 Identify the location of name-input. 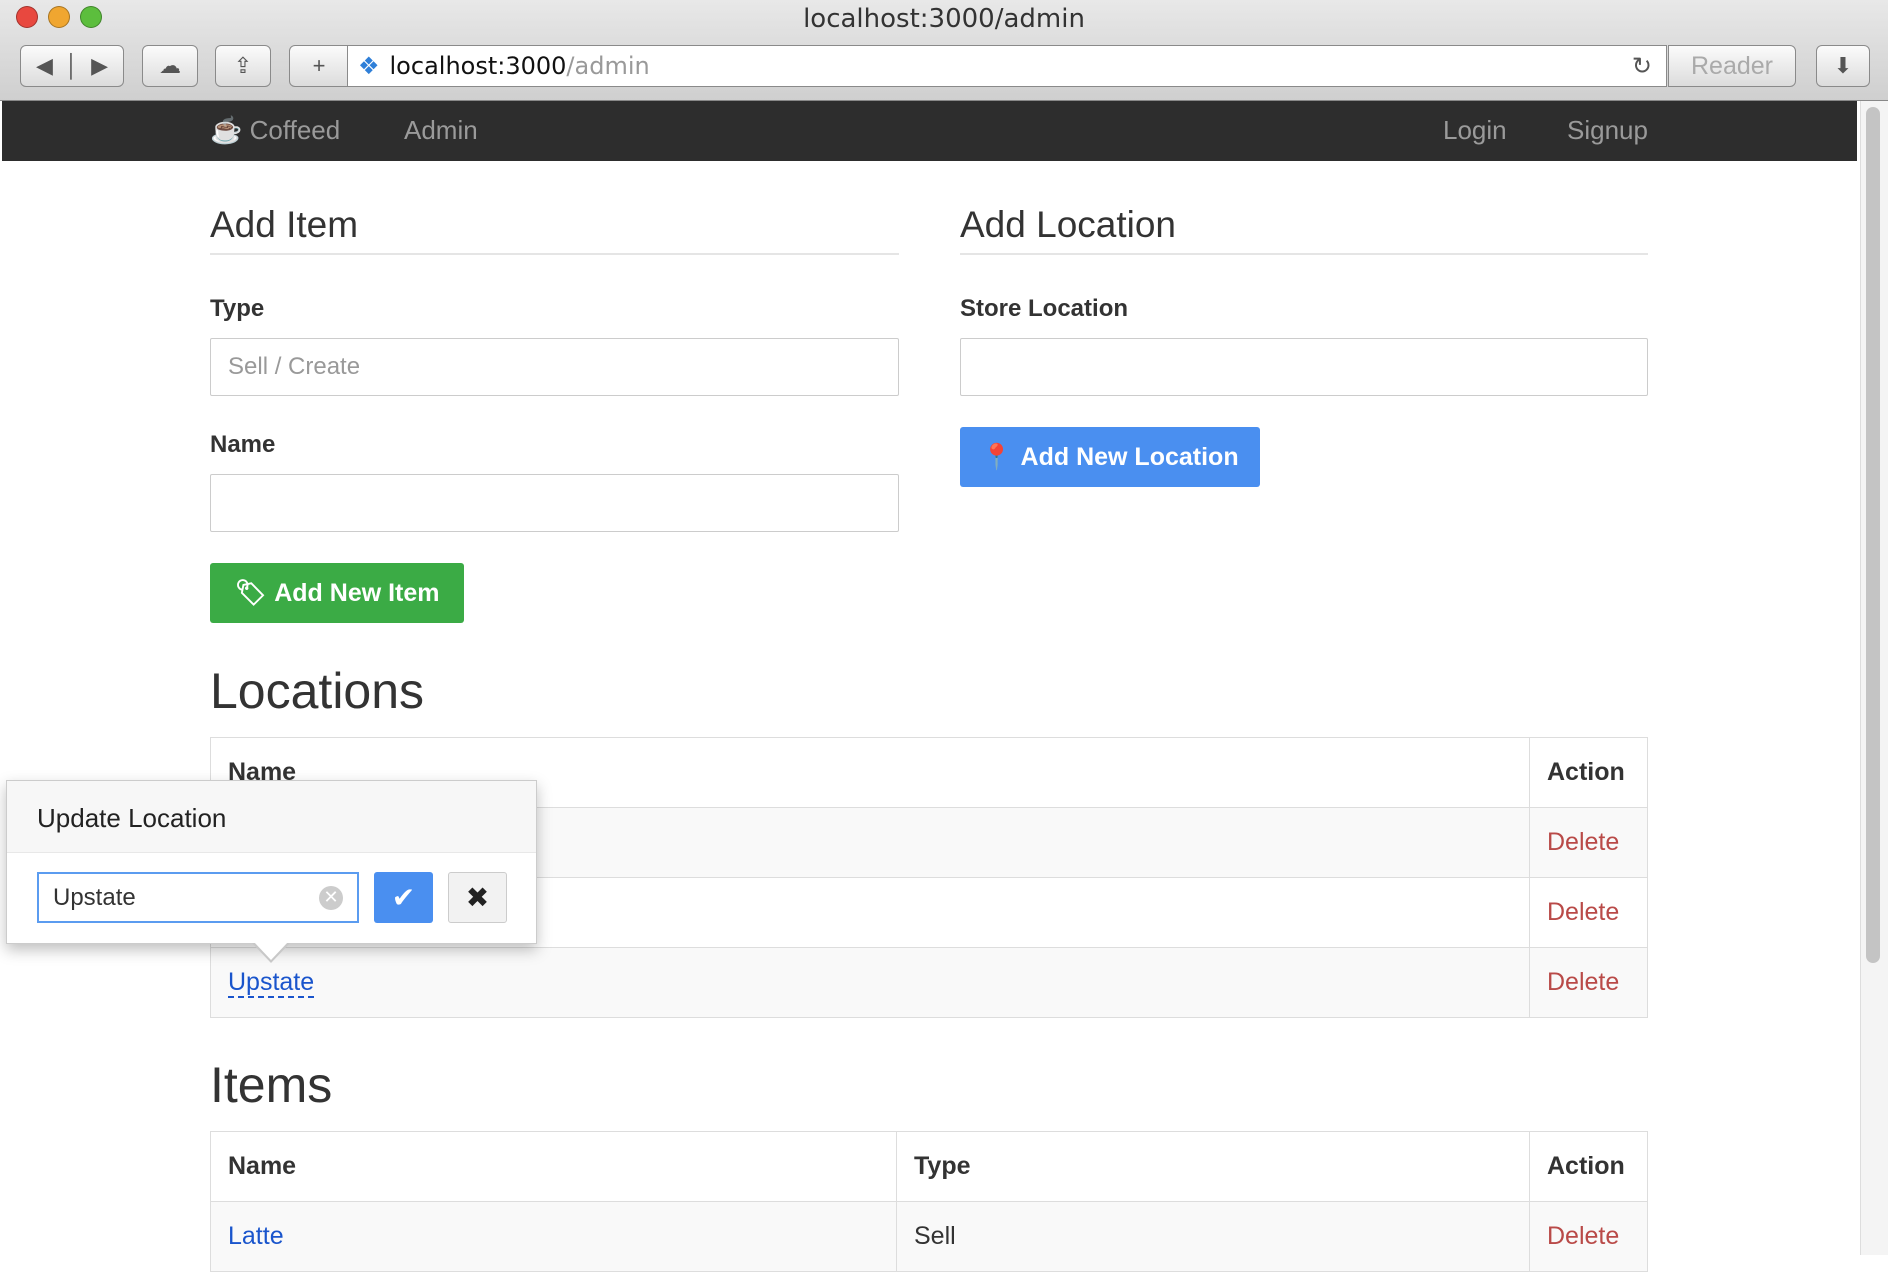
(554, 503).